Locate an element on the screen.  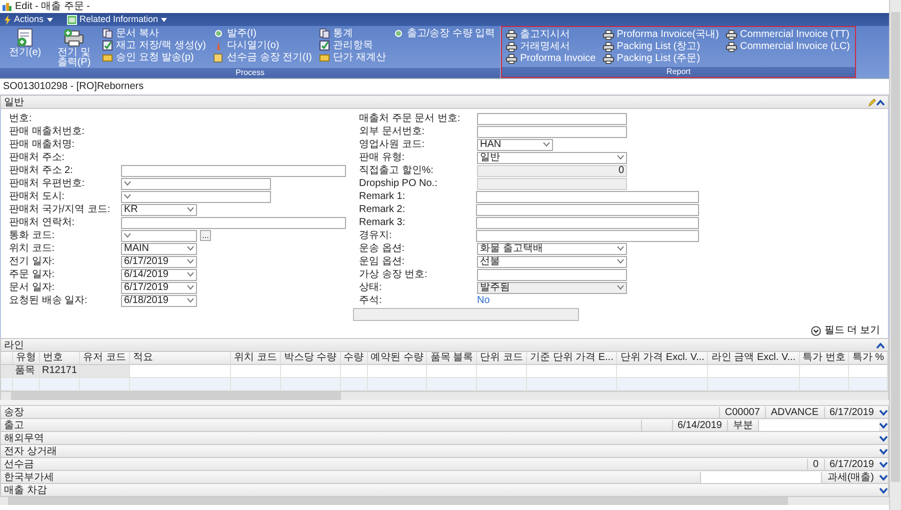
splitter is located at coordinates (444, 403).